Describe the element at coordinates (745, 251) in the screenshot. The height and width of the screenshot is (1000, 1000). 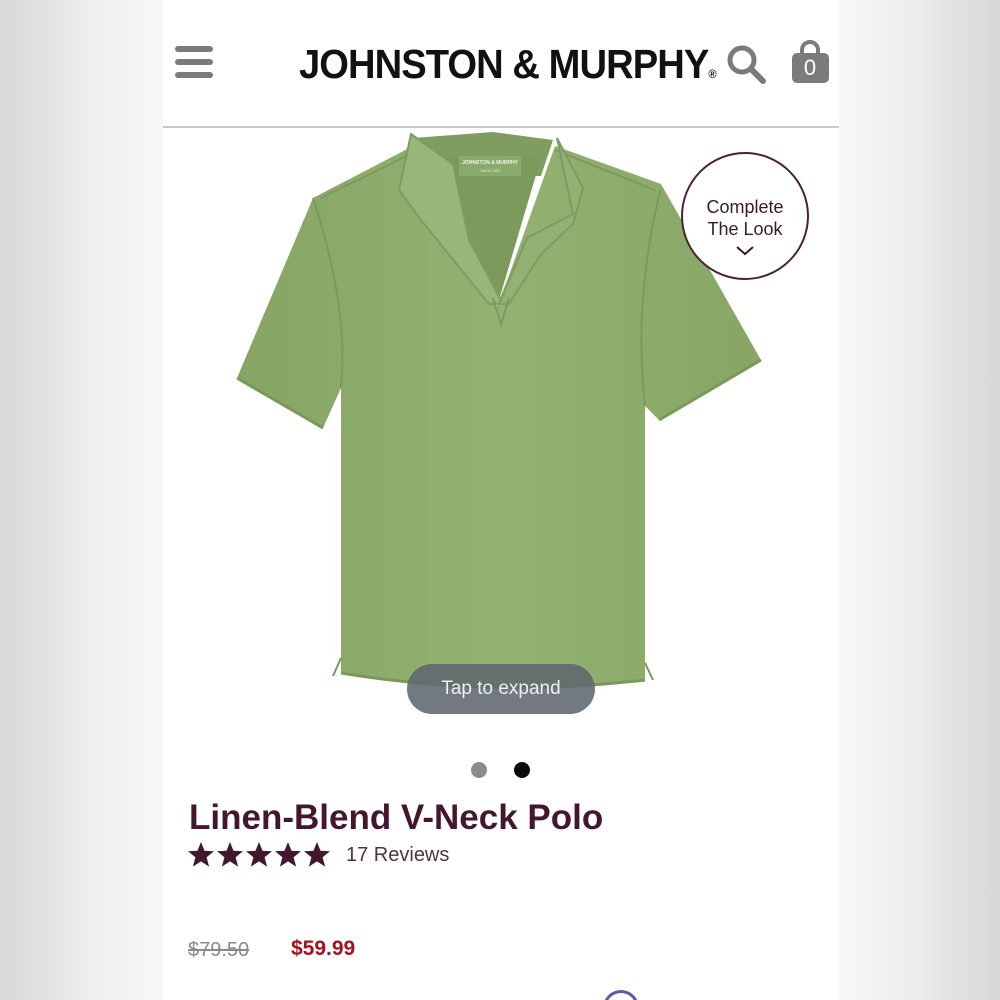
I see `chevron-down-icon` at that location.